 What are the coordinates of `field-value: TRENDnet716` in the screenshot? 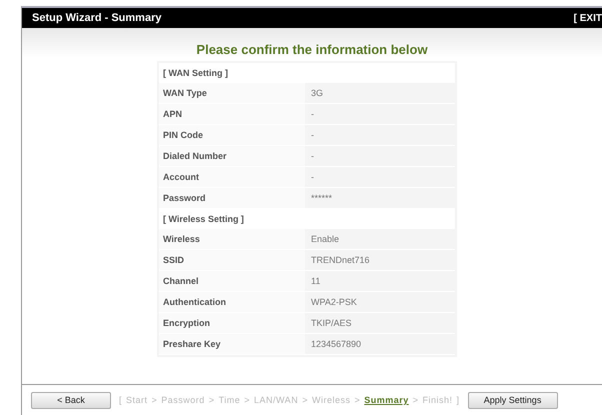 It's located at (340, 260).